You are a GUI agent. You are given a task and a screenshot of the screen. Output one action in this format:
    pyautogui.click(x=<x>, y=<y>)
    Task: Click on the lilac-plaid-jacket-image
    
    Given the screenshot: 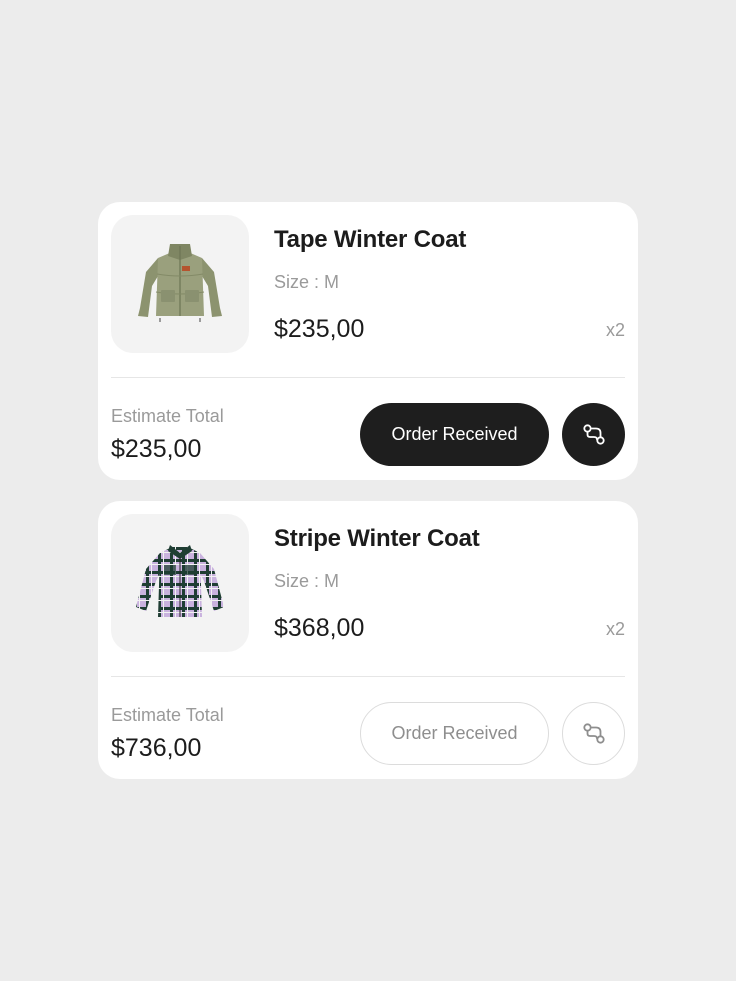 What is the action you would take?
    pyautogui.click(x=180, y=581)
    